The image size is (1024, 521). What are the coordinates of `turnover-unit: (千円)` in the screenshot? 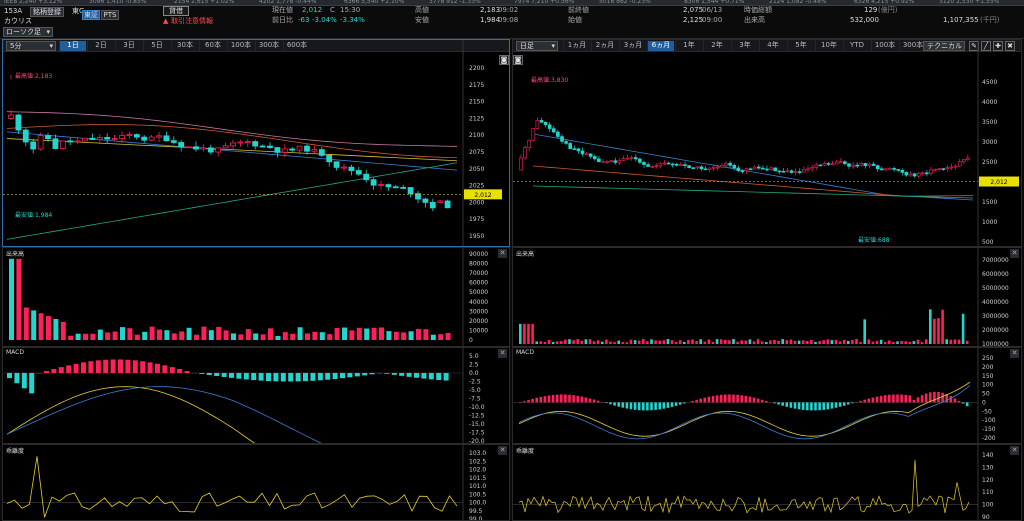 It's located at (990, 20).